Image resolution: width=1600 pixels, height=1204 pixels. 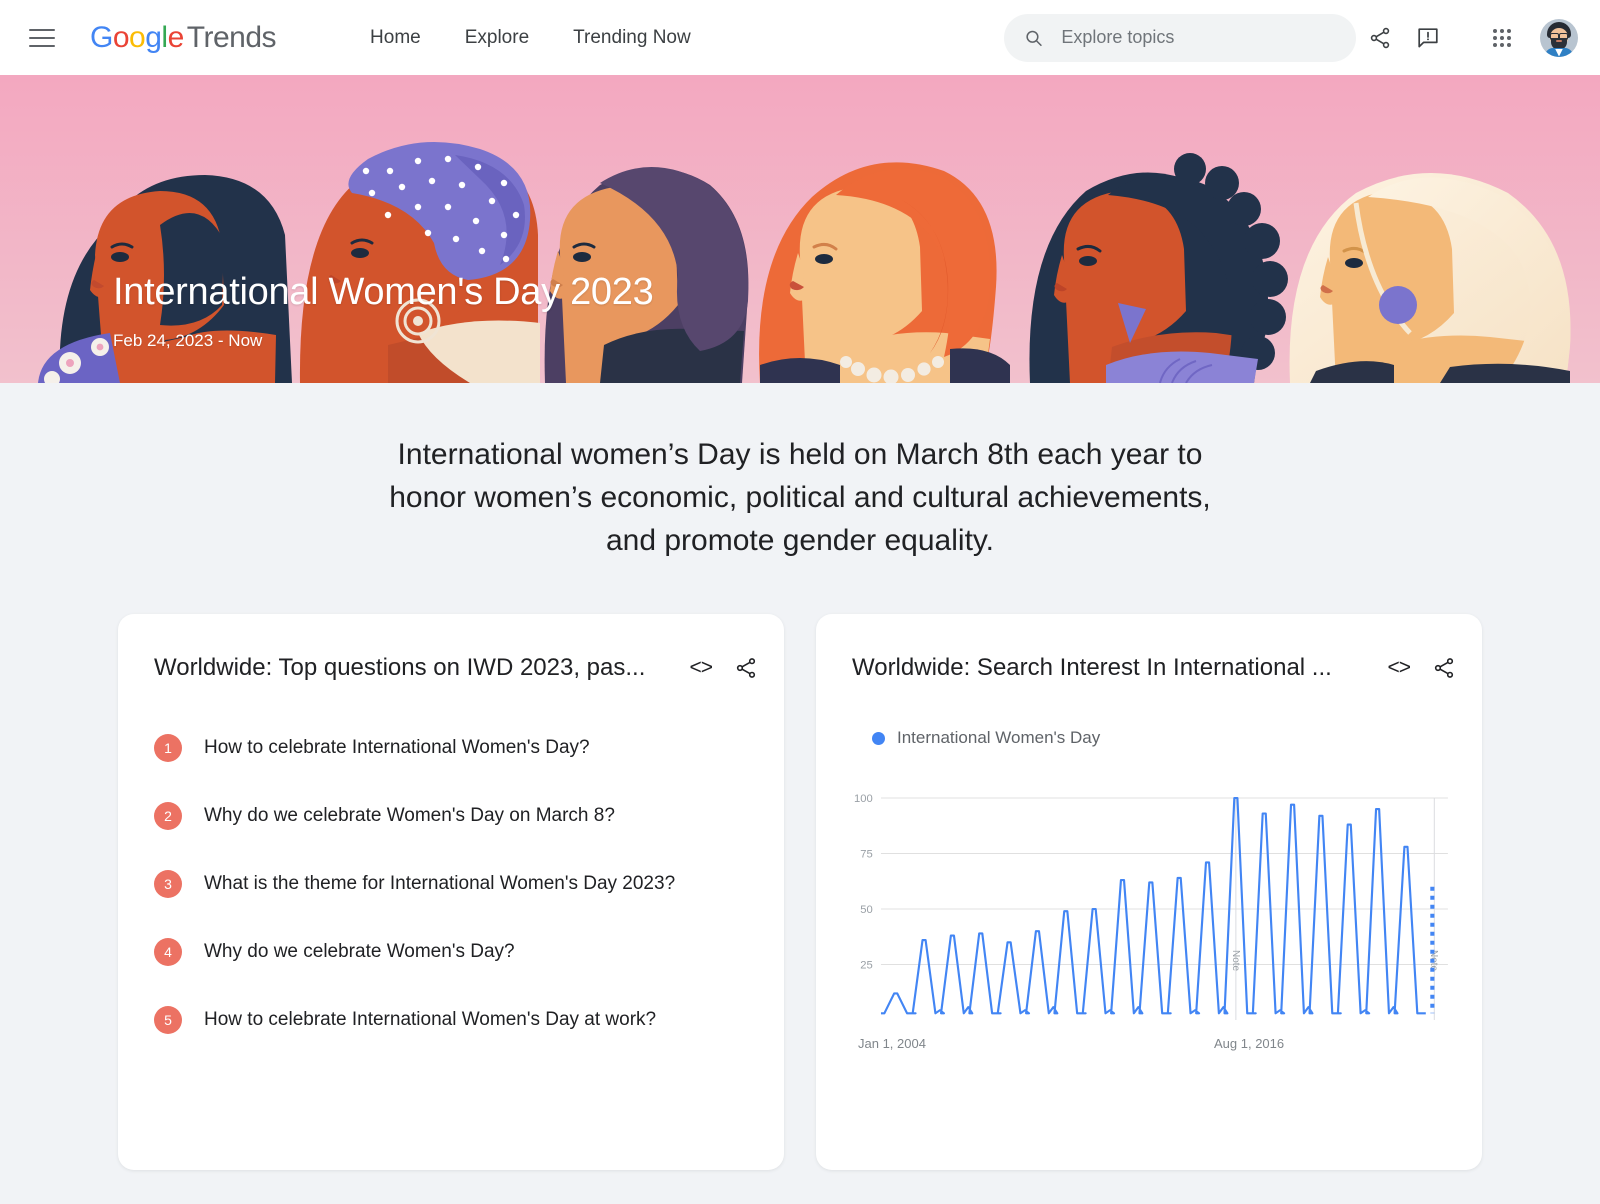 I want to click on rank-badge: 2, so click(x=168, y=816).